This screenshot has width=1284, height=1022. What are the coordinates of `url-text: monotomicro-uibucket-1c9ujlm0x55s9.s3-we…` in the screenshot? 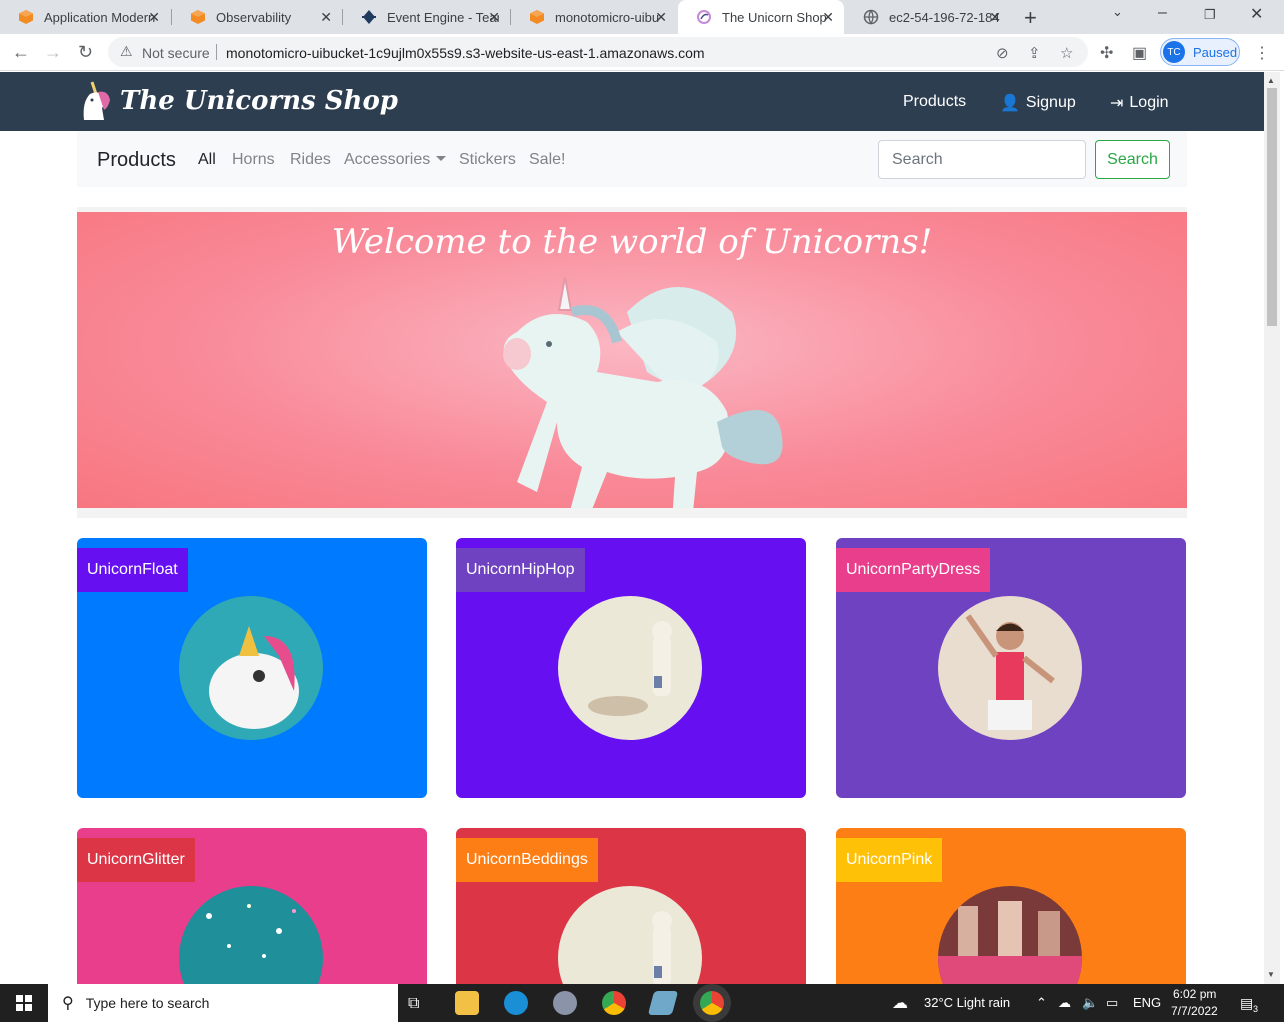 It's located at (465, 53).